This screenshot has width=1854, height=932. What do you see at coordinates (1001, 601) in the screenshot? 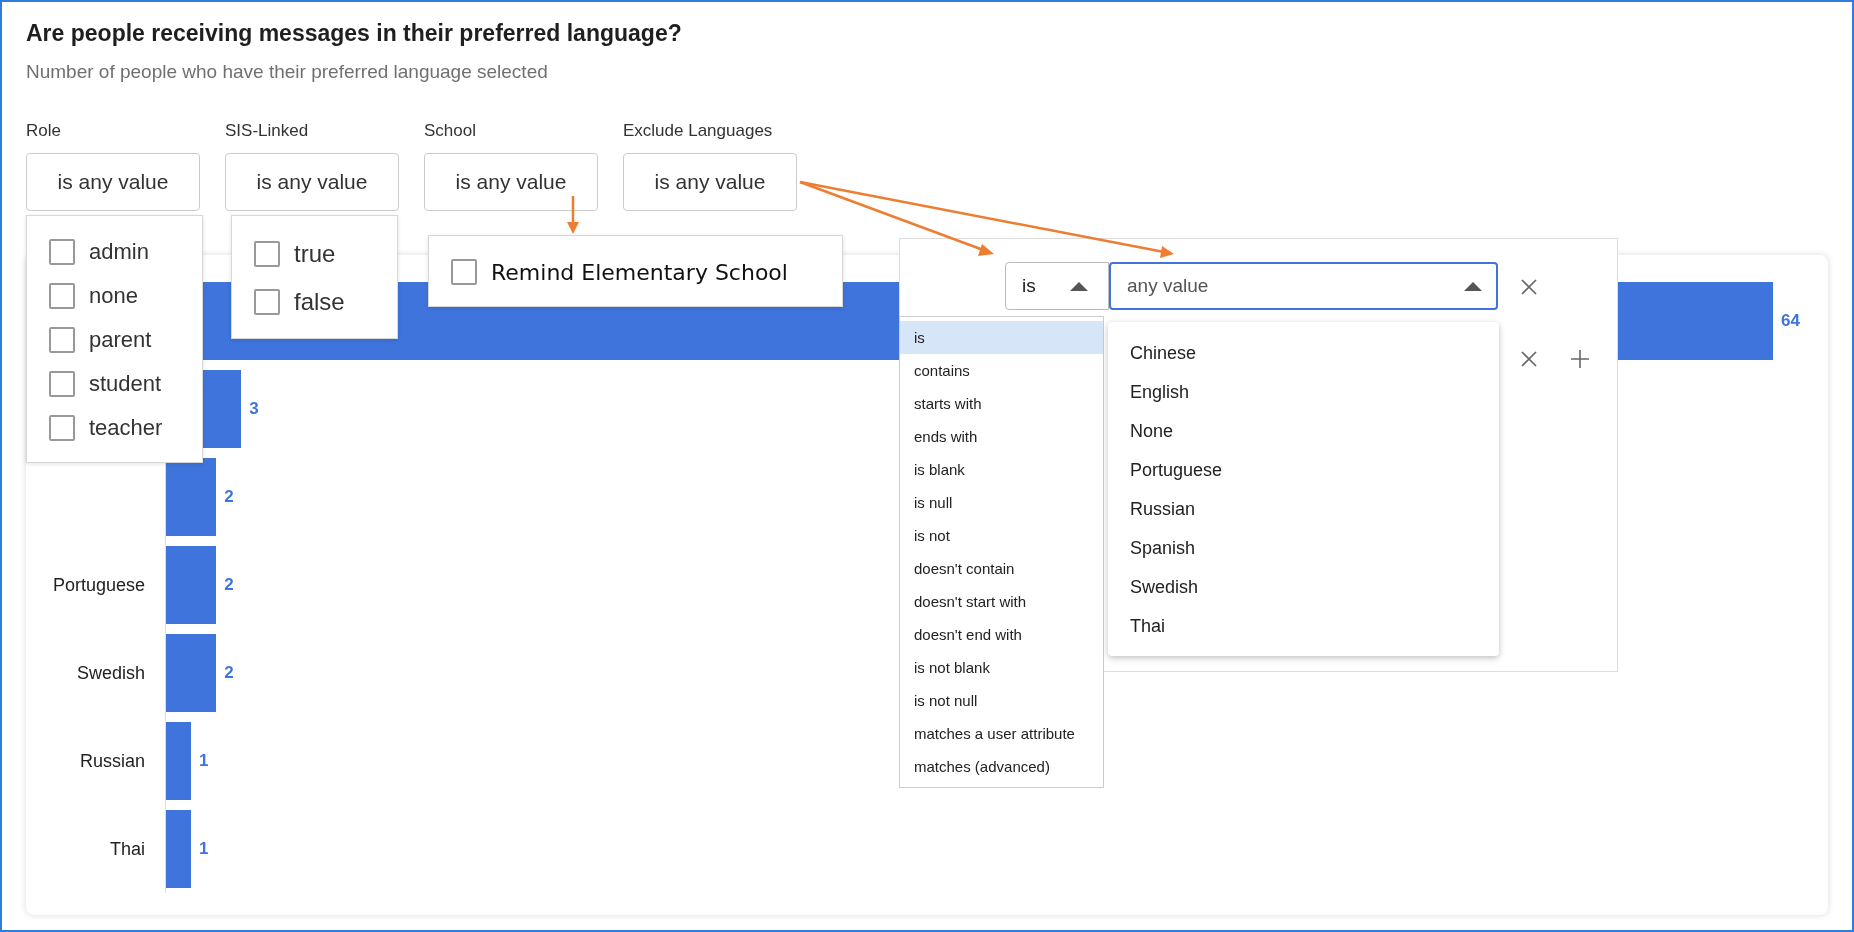
I see `operator-option: doesn't start with` at bounding box center [1001, 601].